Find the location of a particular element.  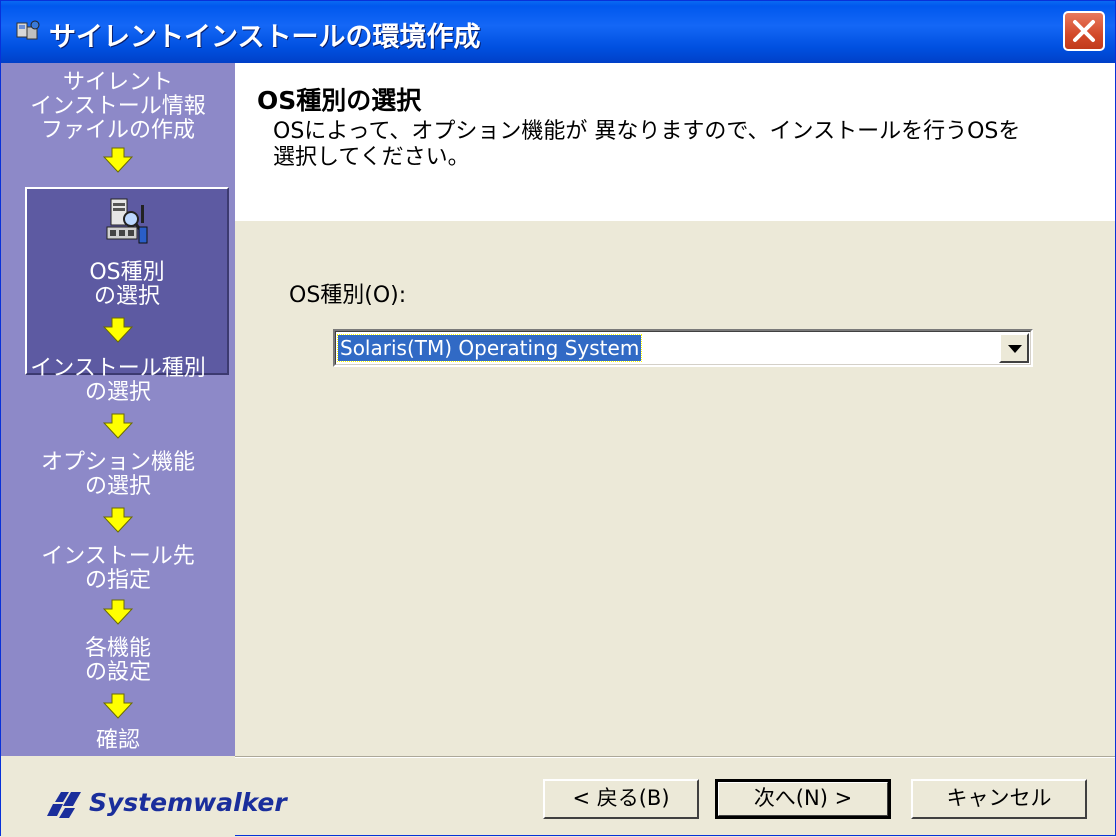

os-type-dropdown: Solaris(TM) Operating System is located at coordinates (683, 348).